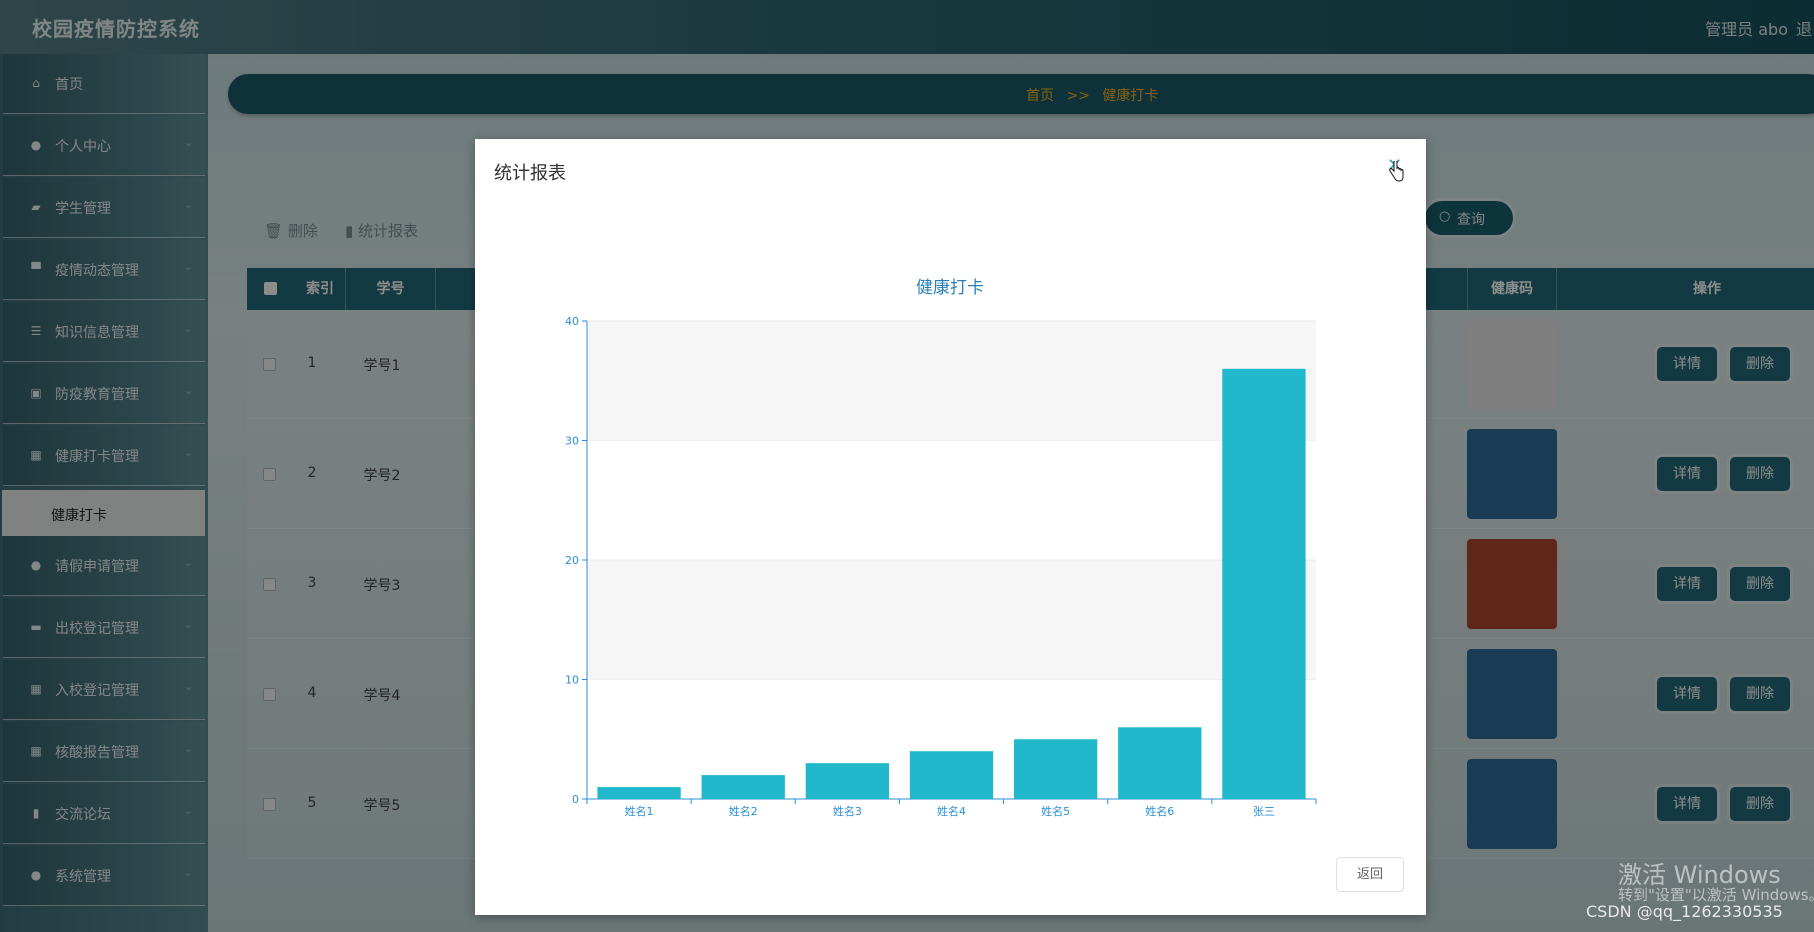  What do you see at coordinates (1055, 769) in the screenshot?
I see `bar-姓名5` at bounding box center [1055, 769].